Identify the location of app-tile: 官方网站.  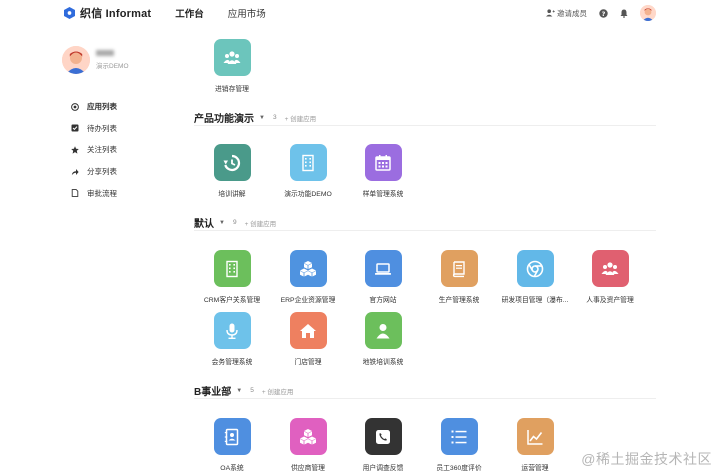
(383, 277).